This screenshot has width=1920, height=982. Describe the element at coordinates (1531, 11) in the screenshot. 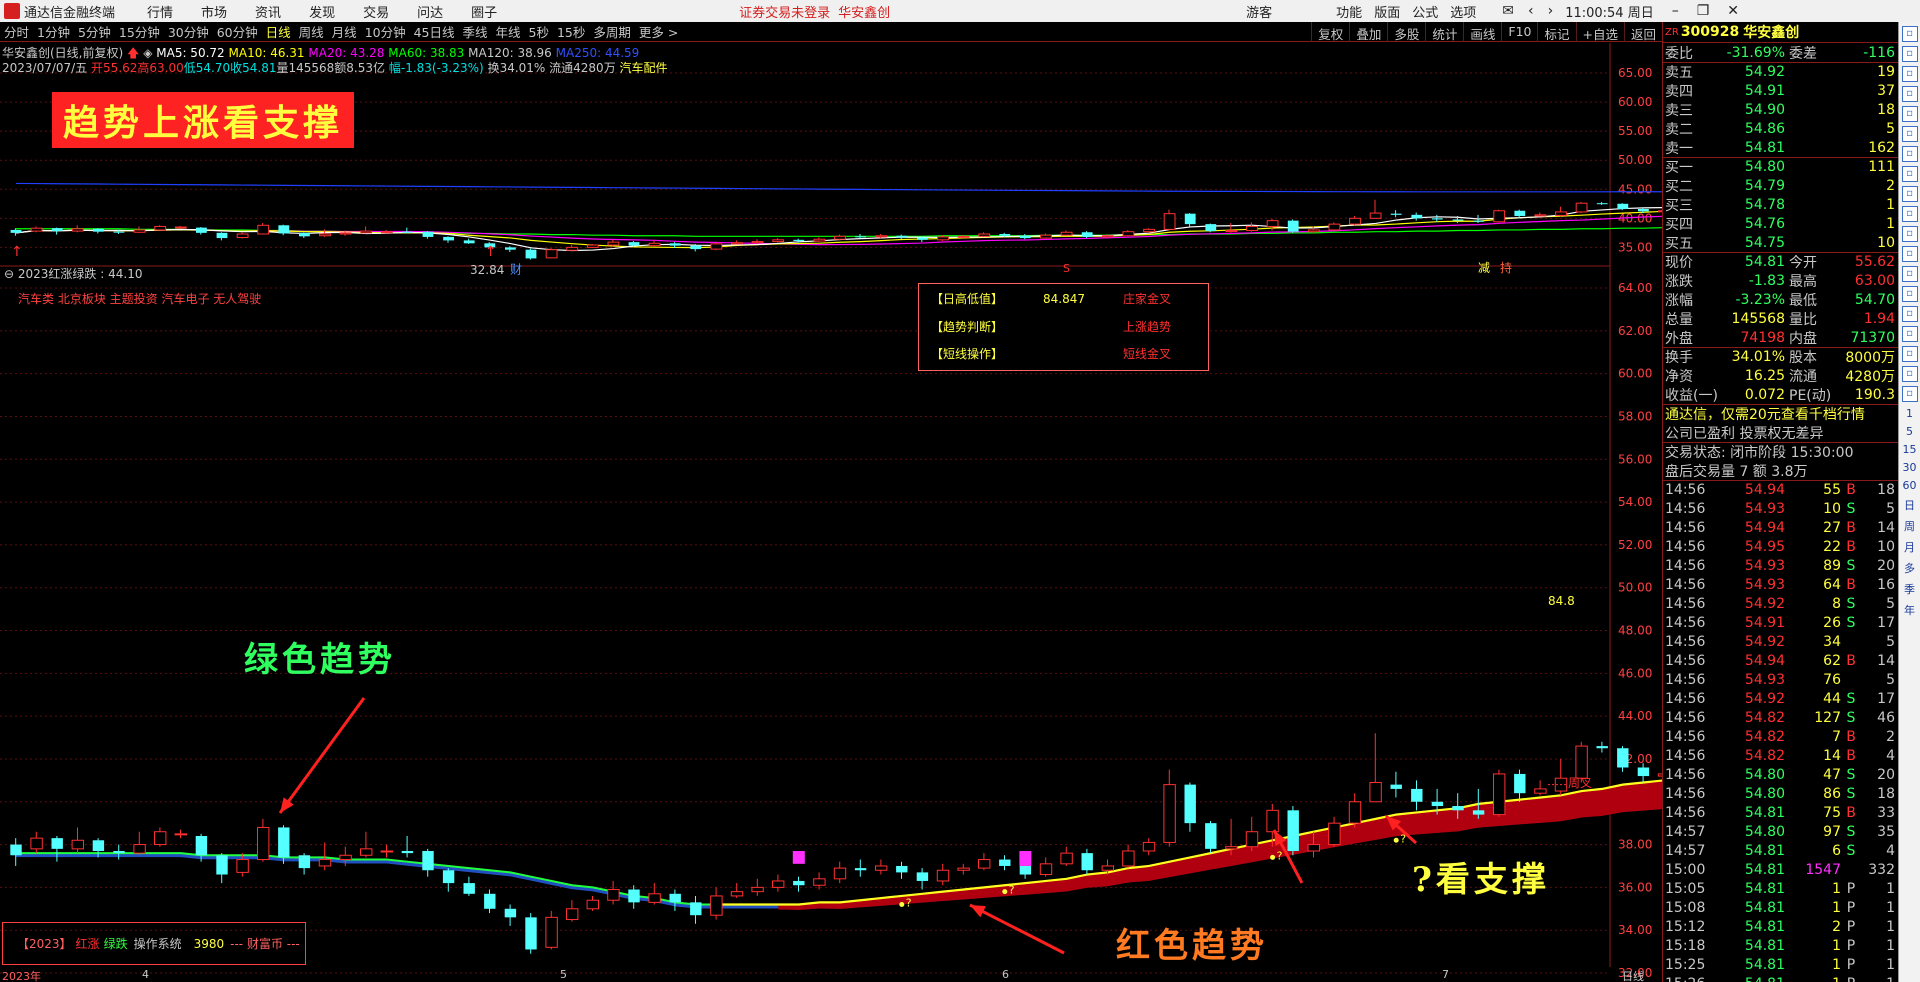

I see `back-arrow-icon: ‹` at that location.